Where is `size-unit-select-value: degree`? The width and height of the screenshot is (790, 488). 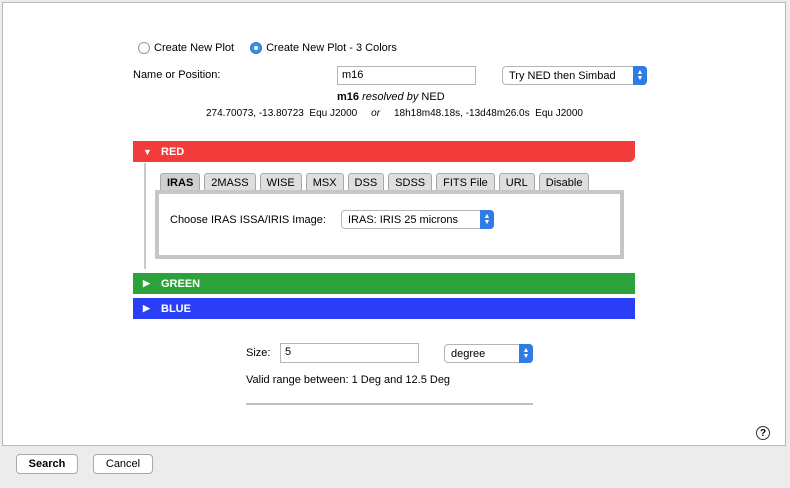 size-unit-select-value: degree is located at coordinates (468, 354).